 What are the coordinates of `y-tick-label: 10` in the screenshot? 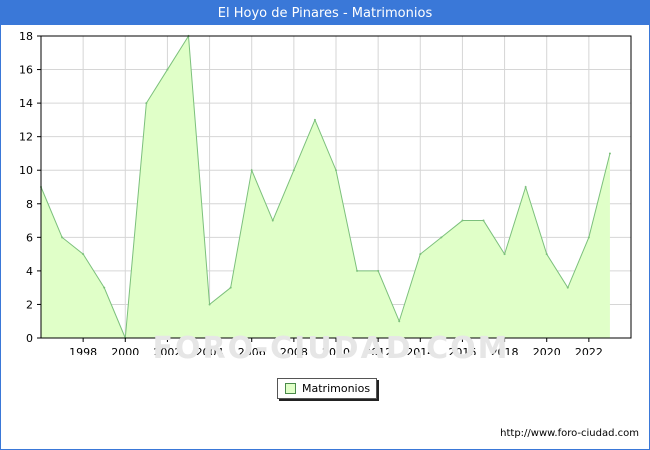 It's located at (26, 170).